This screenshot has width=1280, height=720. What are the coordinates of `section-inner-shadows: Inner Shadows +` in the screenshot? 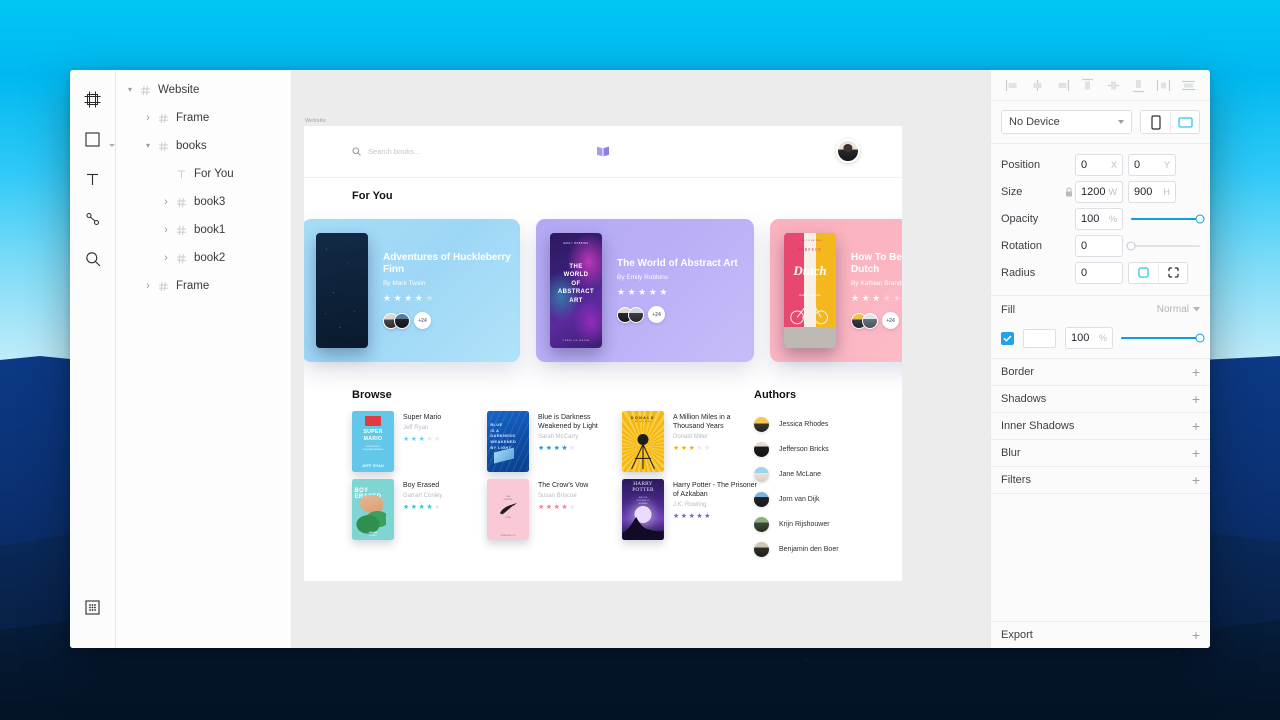 It's located at (1100, 426).